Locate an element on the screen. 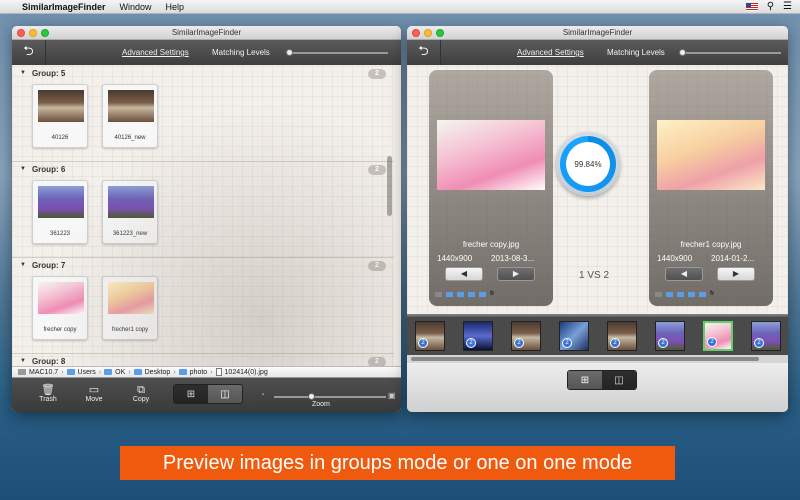  left-image-preview is located at coordinates (491, 155).